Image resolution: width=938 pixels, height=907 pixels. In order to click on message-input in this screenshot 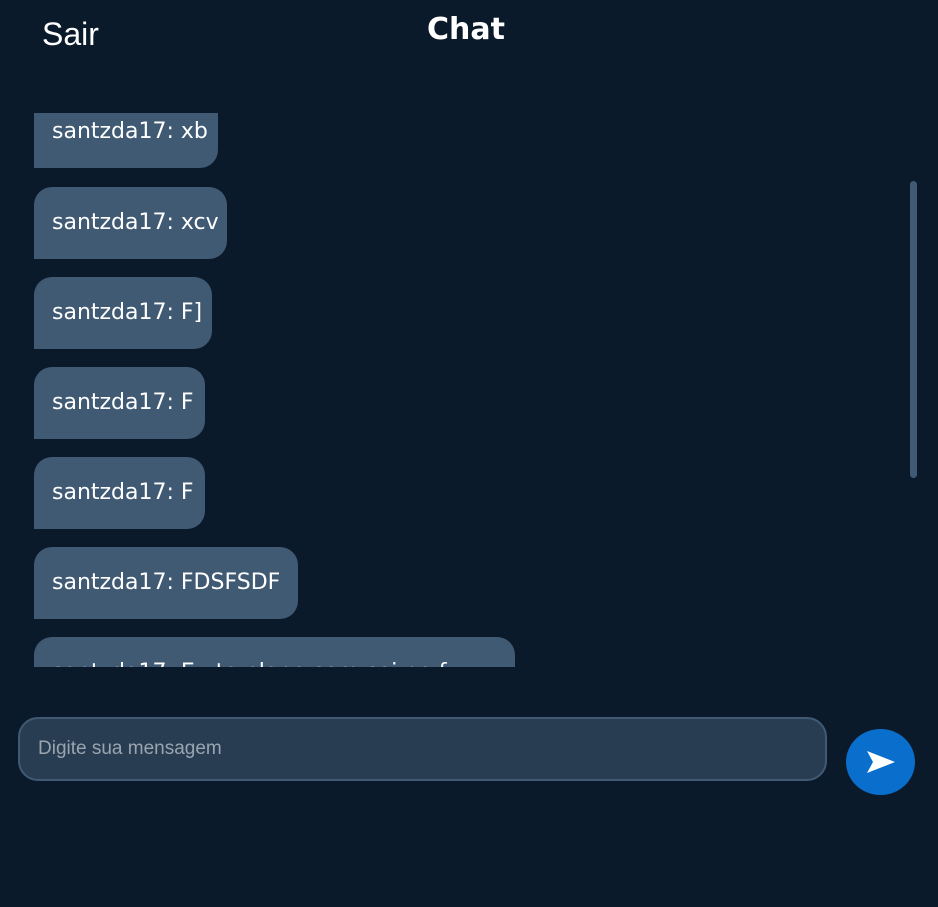, I will do `click(422, 749)`.